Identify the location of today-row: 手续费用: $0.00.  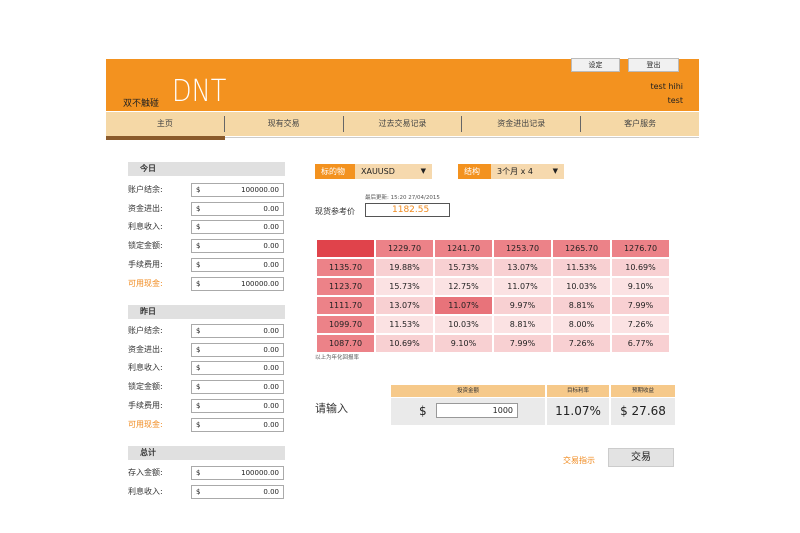
(206, 265).